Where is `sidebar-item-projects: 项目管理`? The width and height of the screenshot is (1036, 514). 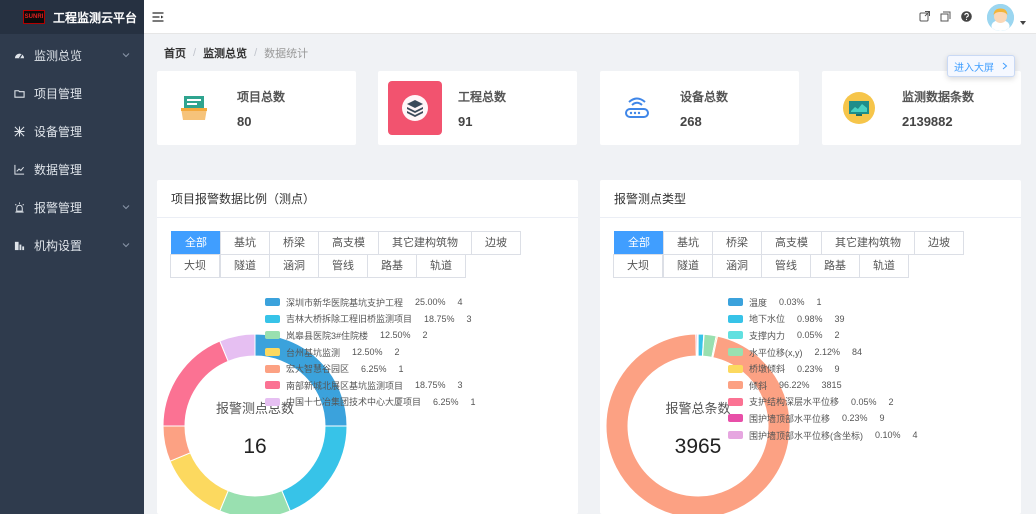
sidebar-item-projects: 项目管理 is located at coordinates (72, 93).